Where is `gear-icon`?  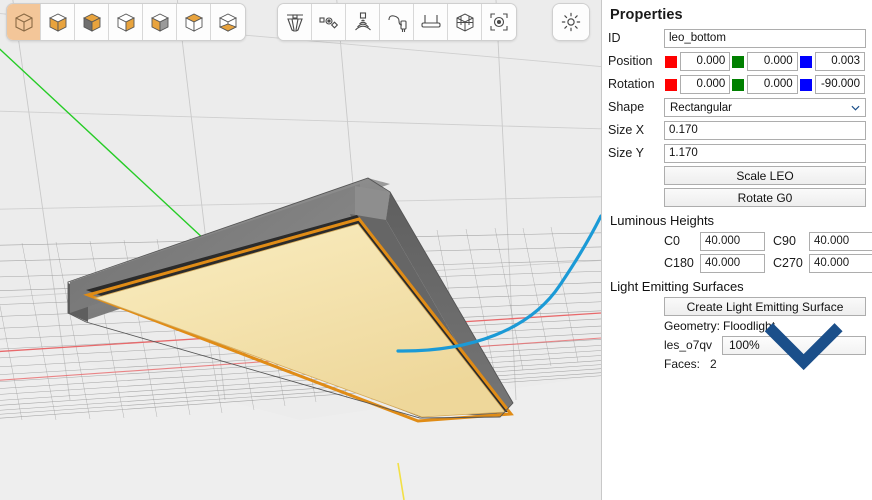 gear-icon is located at coordinates (571, 22).